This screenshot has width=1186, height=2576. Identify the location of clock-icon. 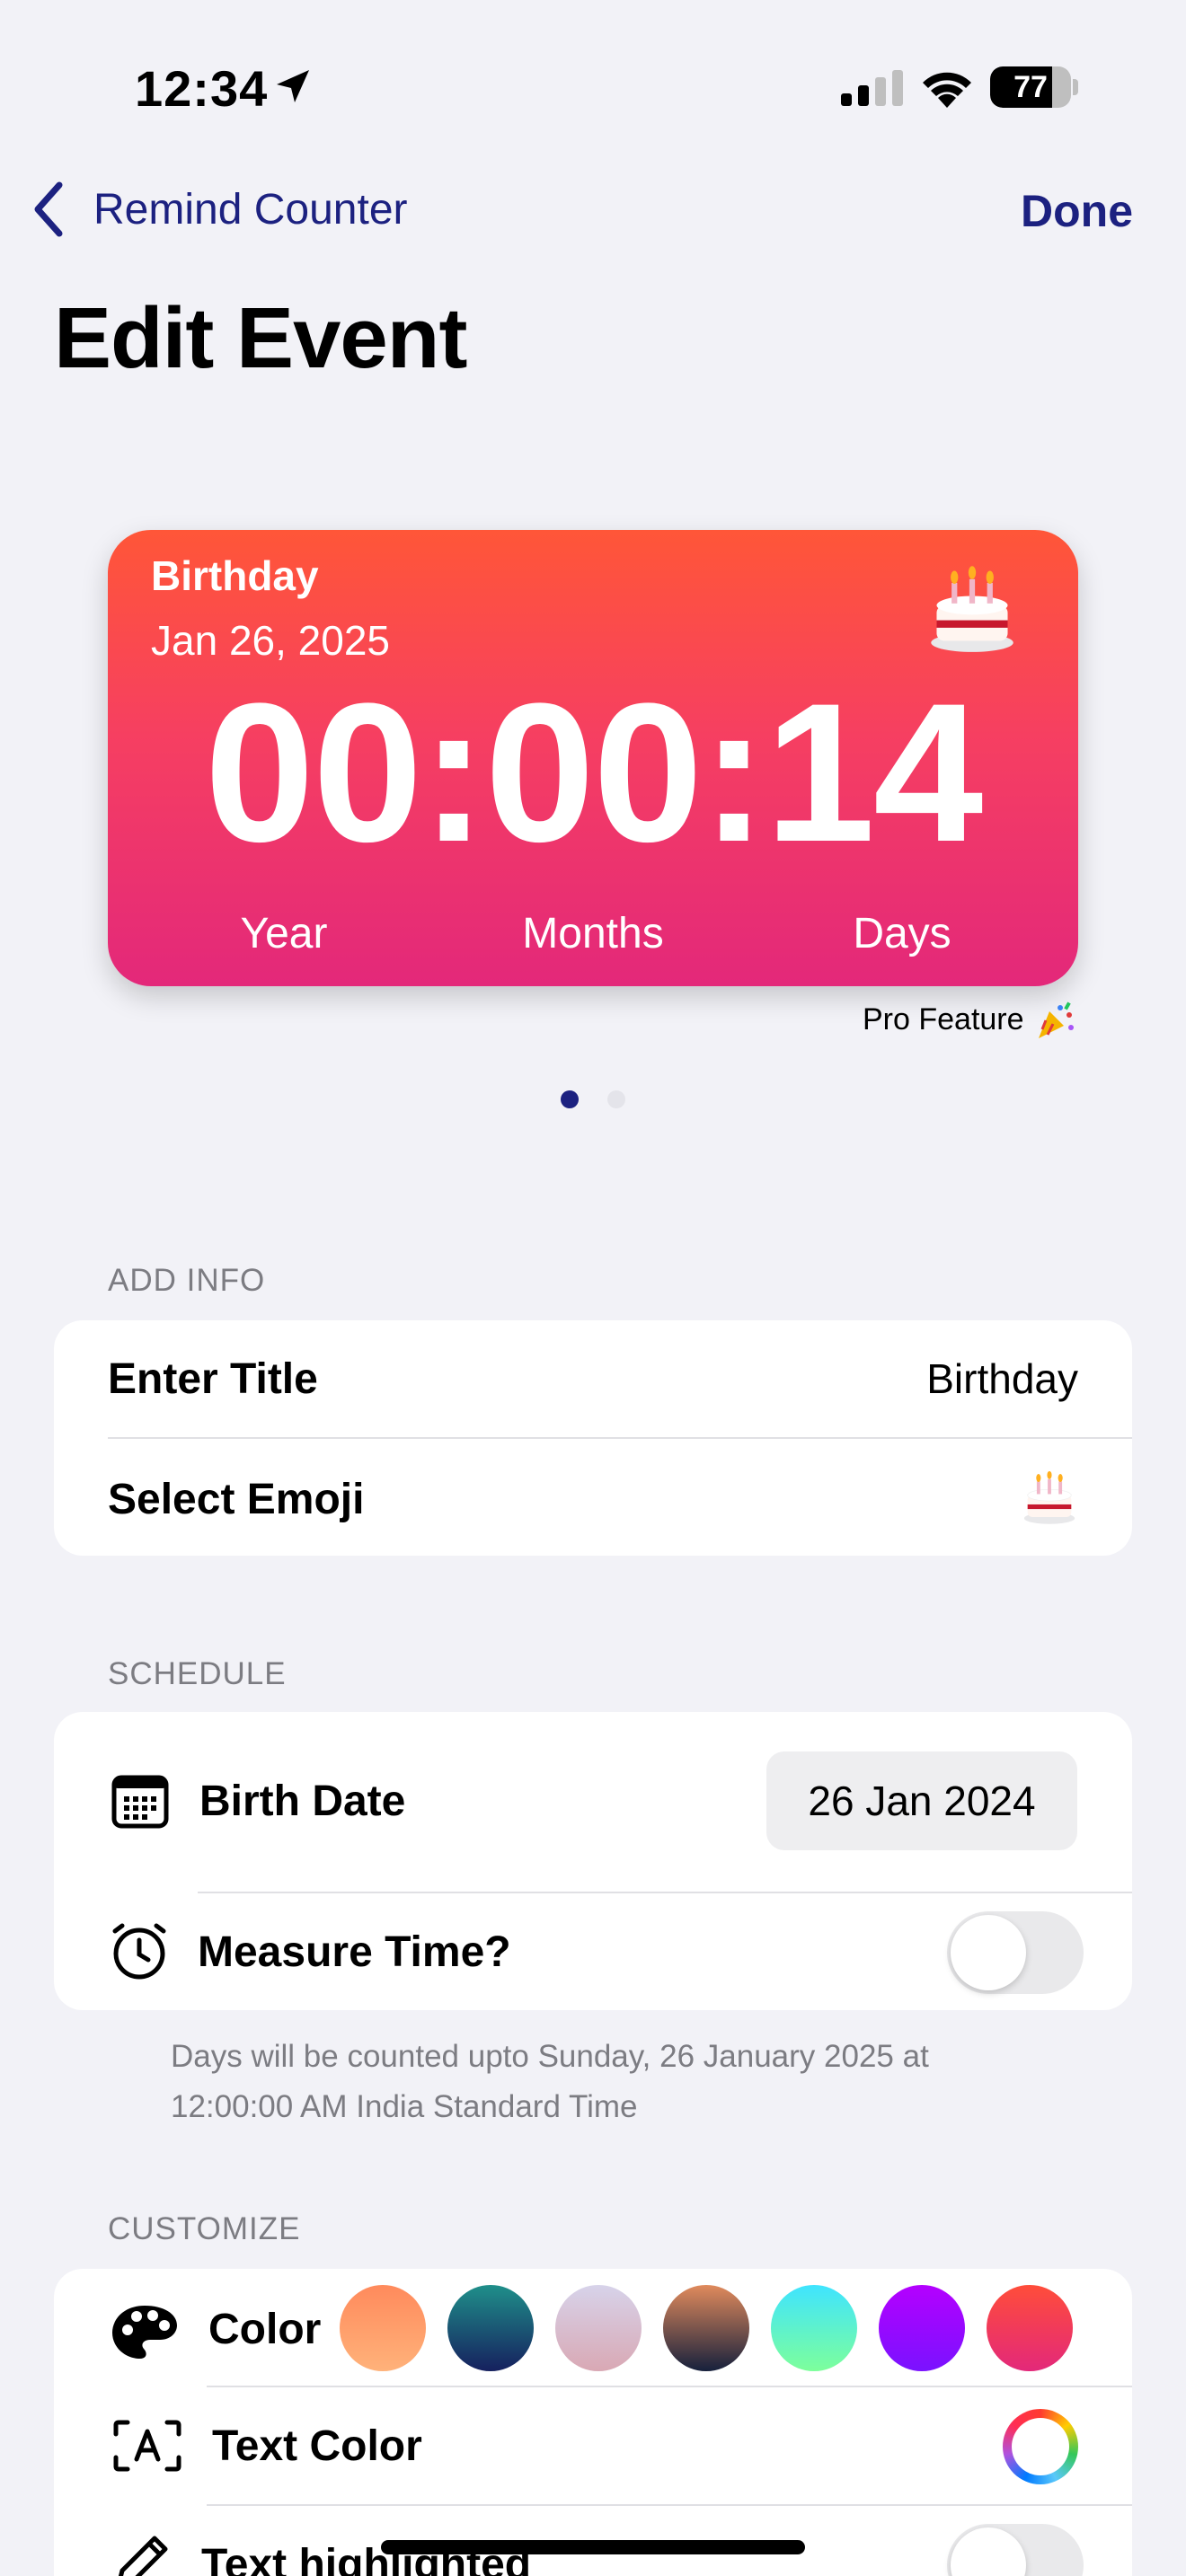
(139, 1951).